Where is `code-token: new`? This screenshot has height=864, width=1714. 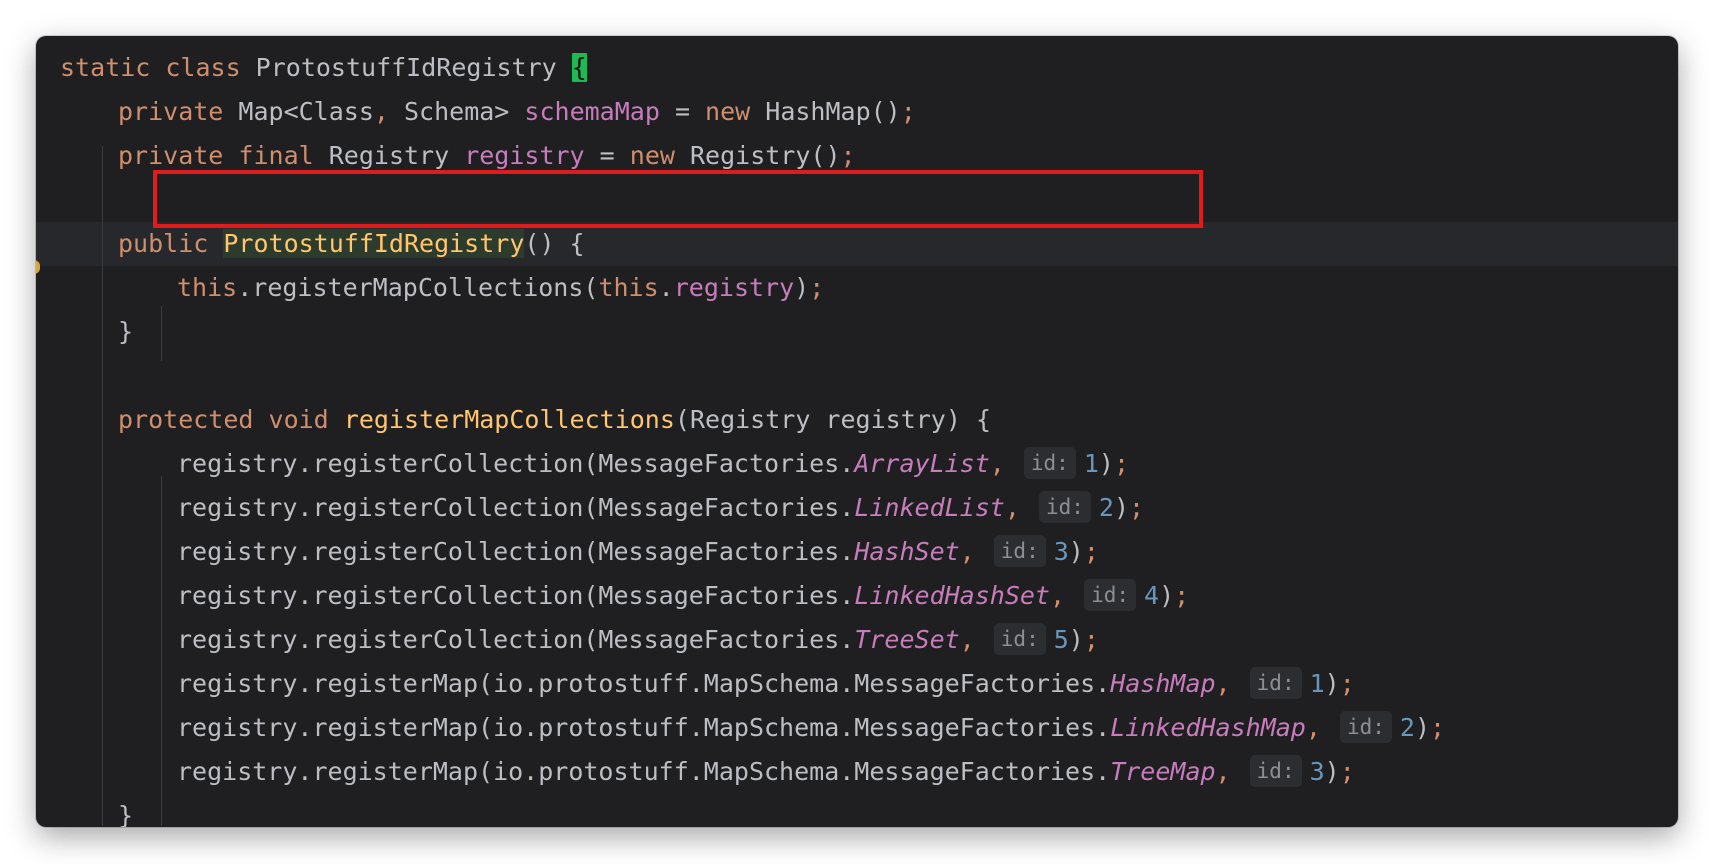 code-token: new is located at coordinates (659, 155).